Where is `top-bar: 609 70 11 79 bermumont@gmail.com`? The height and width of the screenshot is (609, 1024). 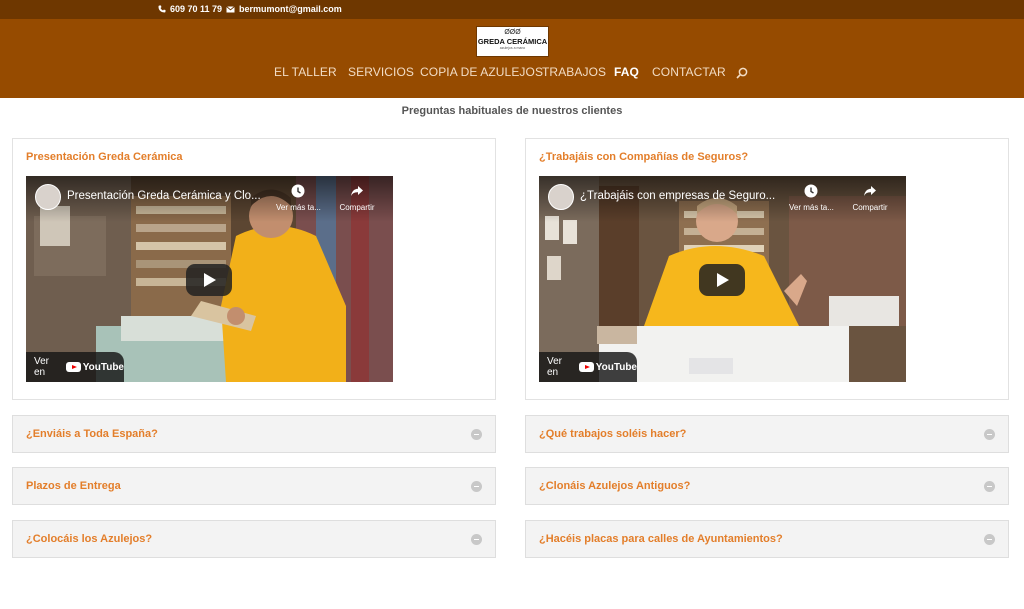 top-bar: 609 70 11 79 bermumont@gmail.com is located at coordinates (512, 9).